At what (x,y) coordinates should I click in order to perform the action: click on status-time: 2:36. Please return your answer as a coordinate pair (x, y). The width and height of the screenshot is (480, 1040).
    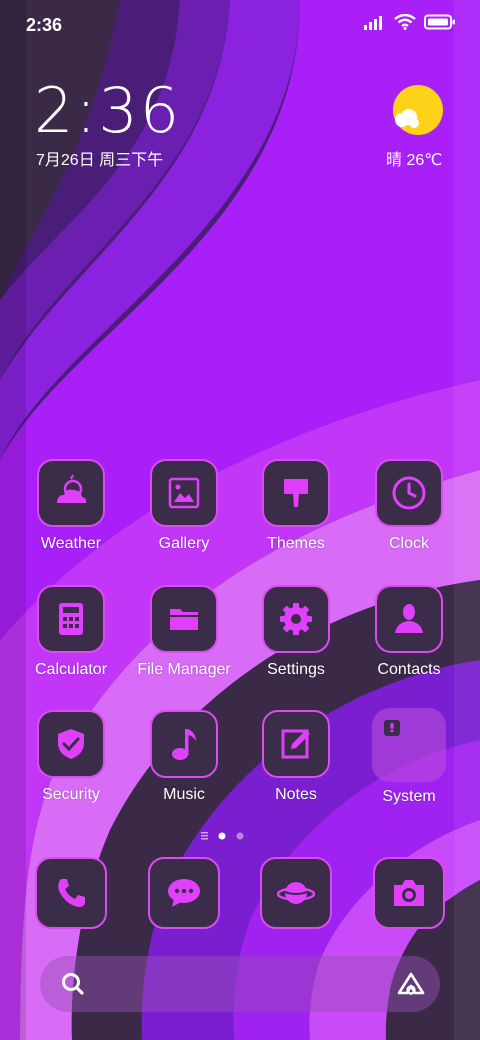
    Looking at the image, I should click on (44, 25).